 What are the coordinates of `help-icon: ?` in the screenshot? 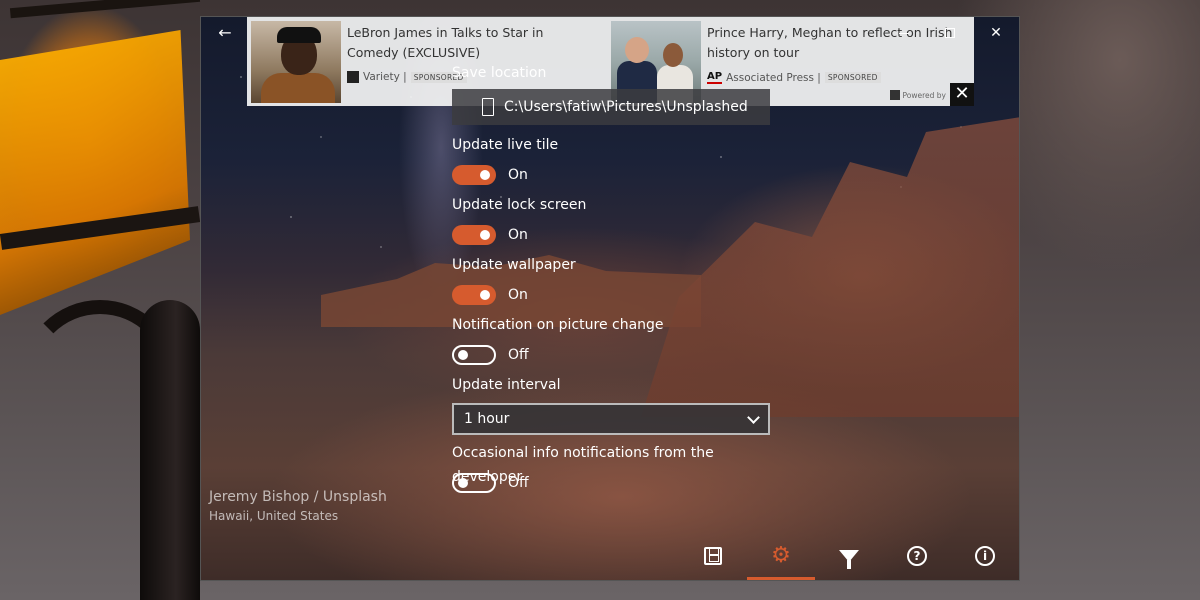 It's located at (917, 556).